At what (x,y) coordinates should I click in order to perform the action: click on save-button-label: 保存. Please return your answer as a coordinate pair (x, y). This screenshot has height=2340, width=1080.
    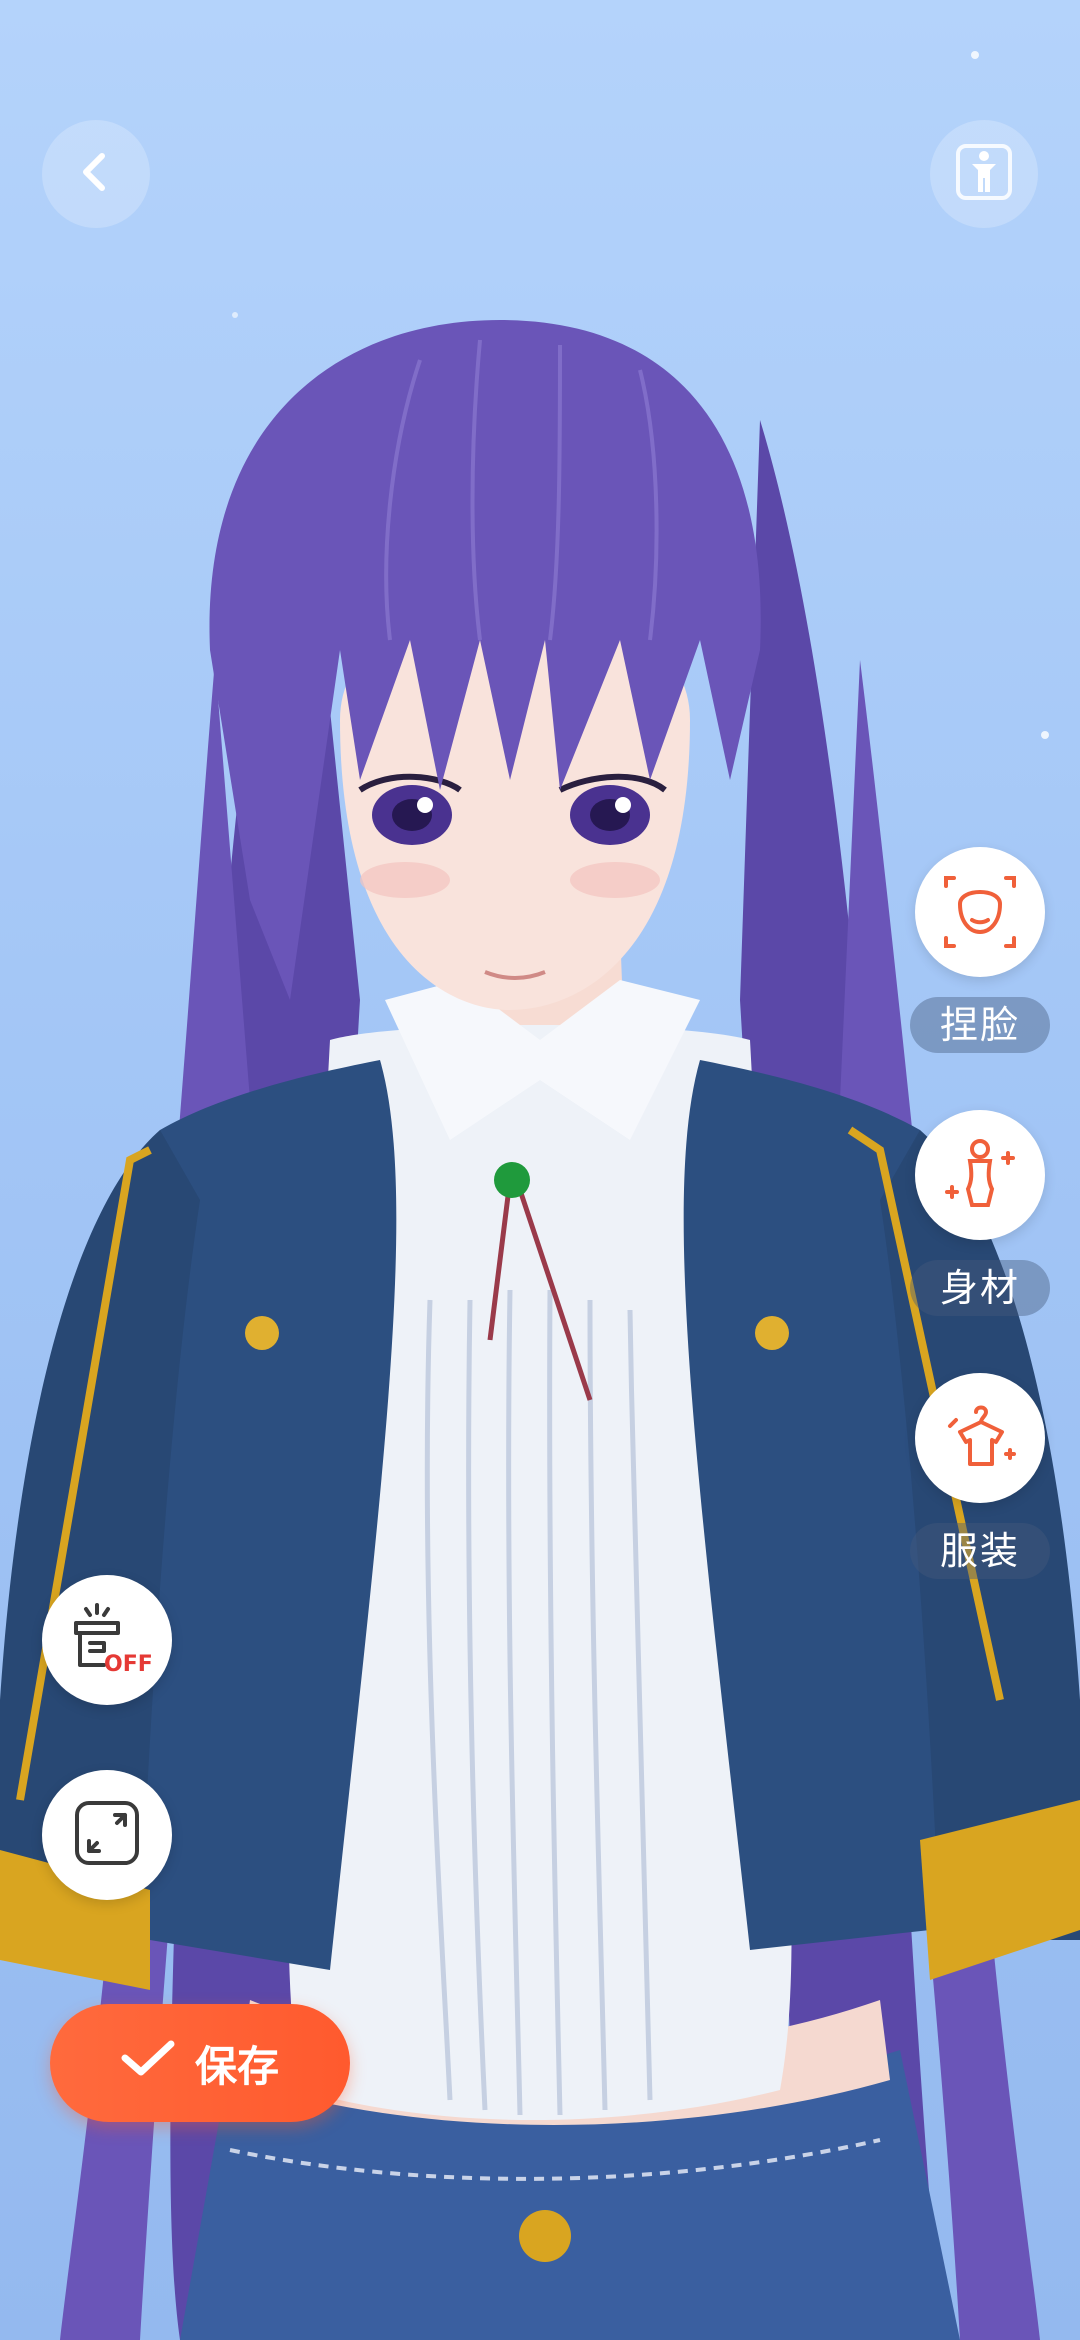
    Looking at the image, I should click on (236, 2066).